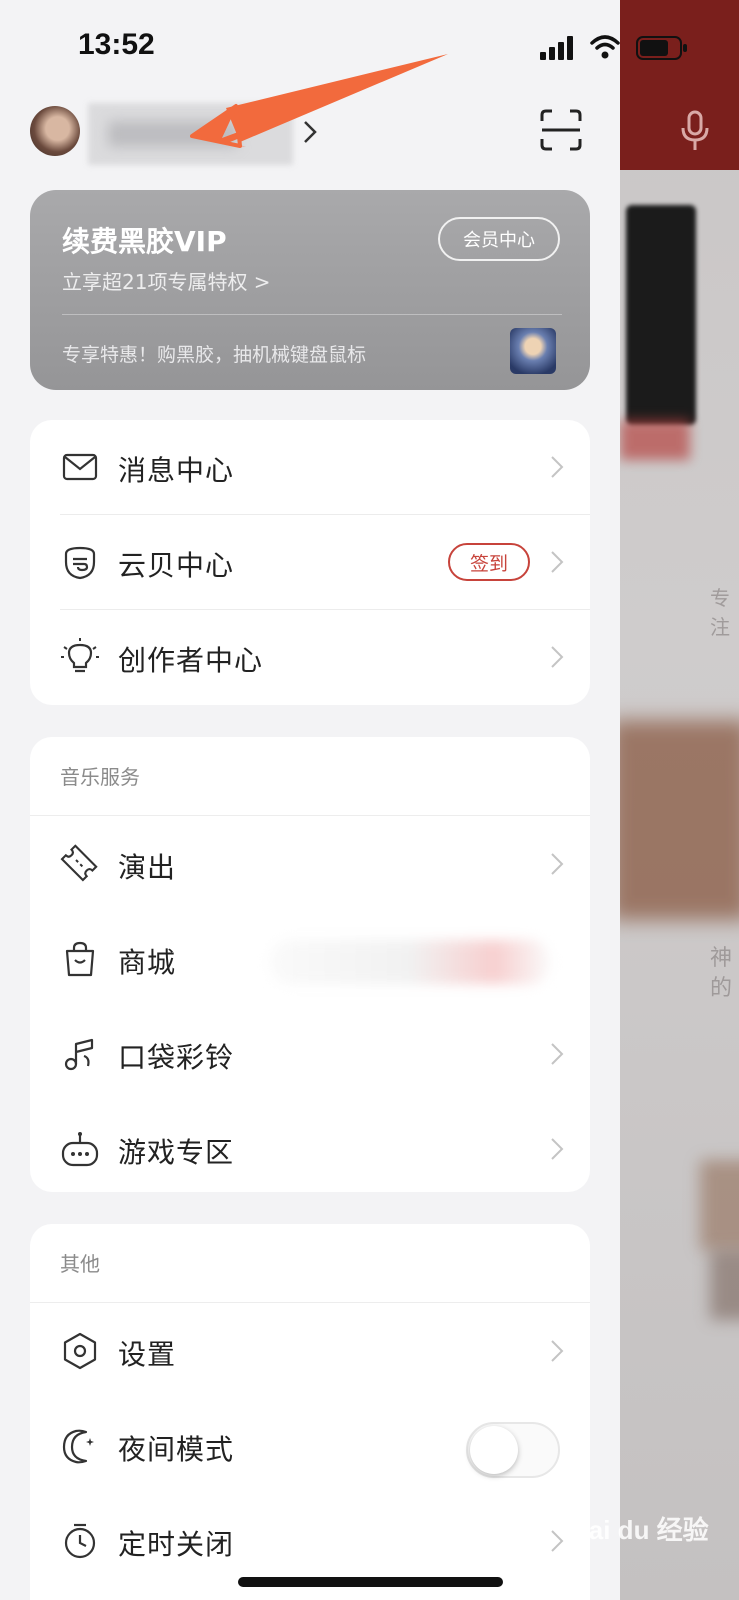 This screenshot has height=1600, width=739. Describe the element at coordinates (80, 563) in the screenshot. I see `cloud-coin-icon` at that location.